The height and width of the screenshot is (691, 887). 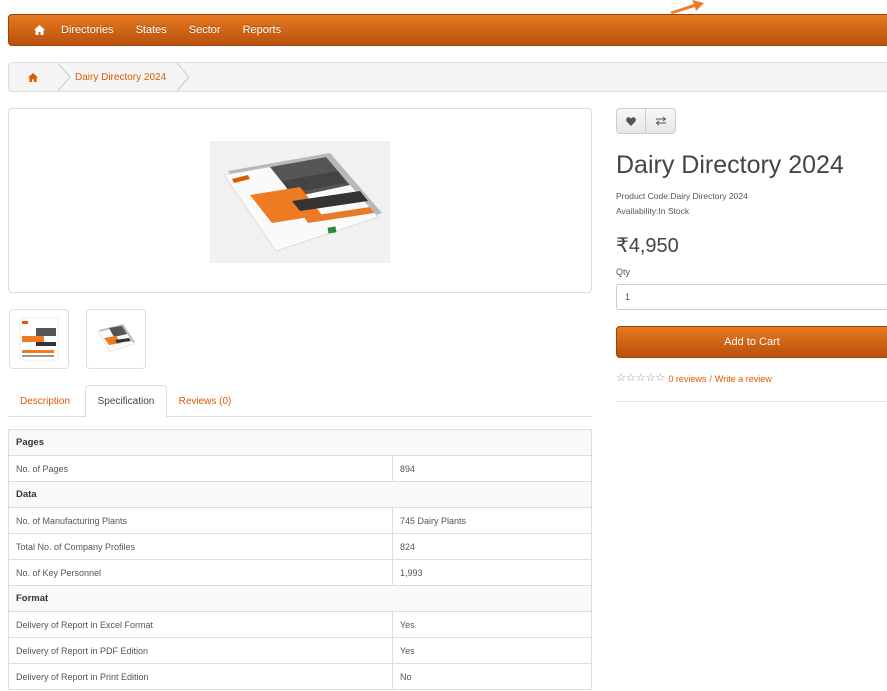 What do you see at coordinates (205, 30) in the screenshot?
I see `nav-item-sector: Sector` at bounding box center [205, 30].